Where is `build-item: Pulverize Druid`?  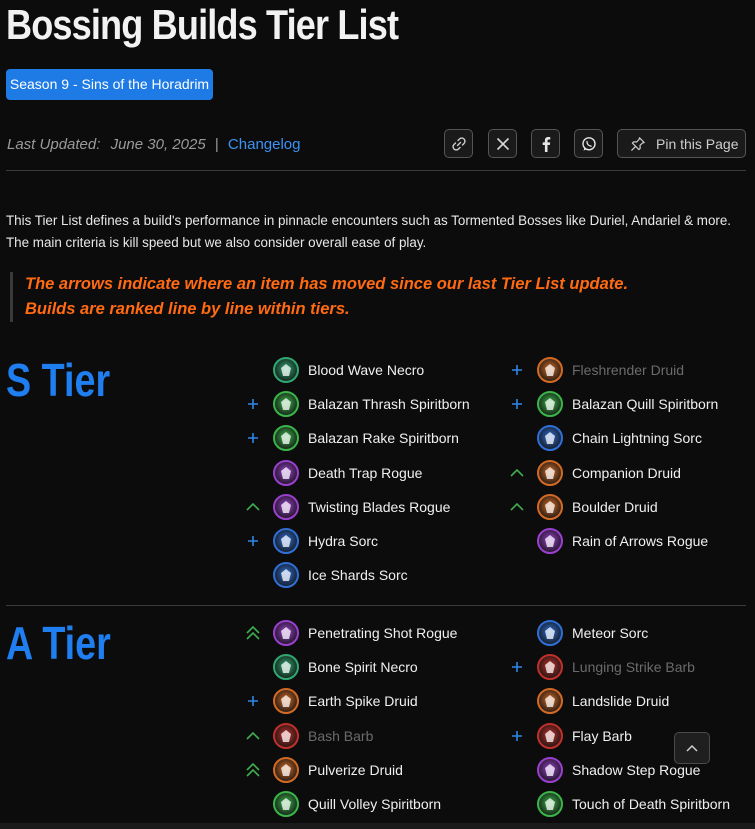
build-item: Pulverize Druid is located at coordinates (338, 770).